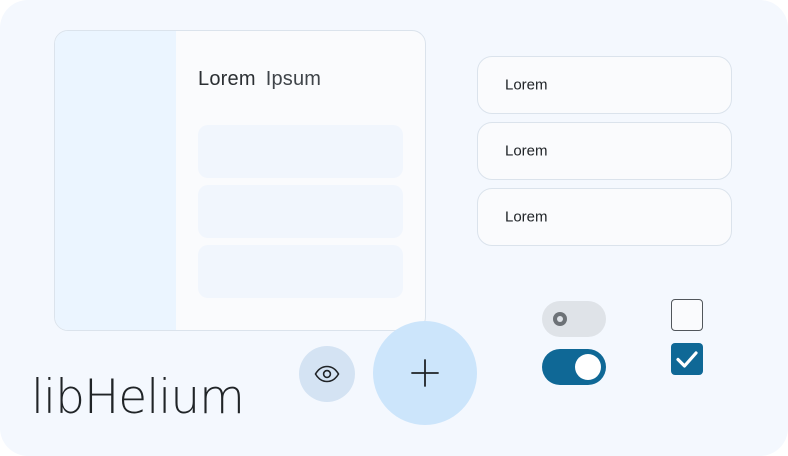 This screenshot has width=788, height=456. What do you see at coordinates (574, 367) in the screenshot?
I see `toggle-switch-on` at bounding box center [574, 367].